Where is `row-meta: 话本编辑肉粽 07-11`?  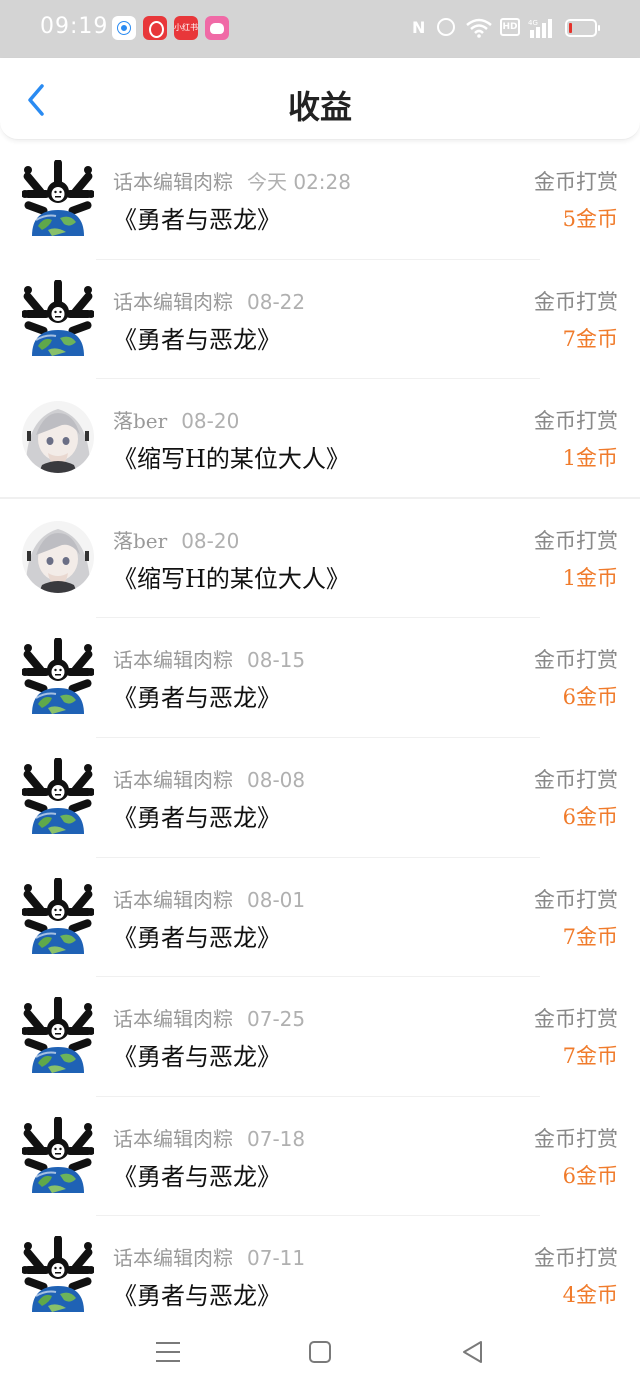 row-meta: 话本编辑肉粽 07-11 is located at coordinates (209, 1256).